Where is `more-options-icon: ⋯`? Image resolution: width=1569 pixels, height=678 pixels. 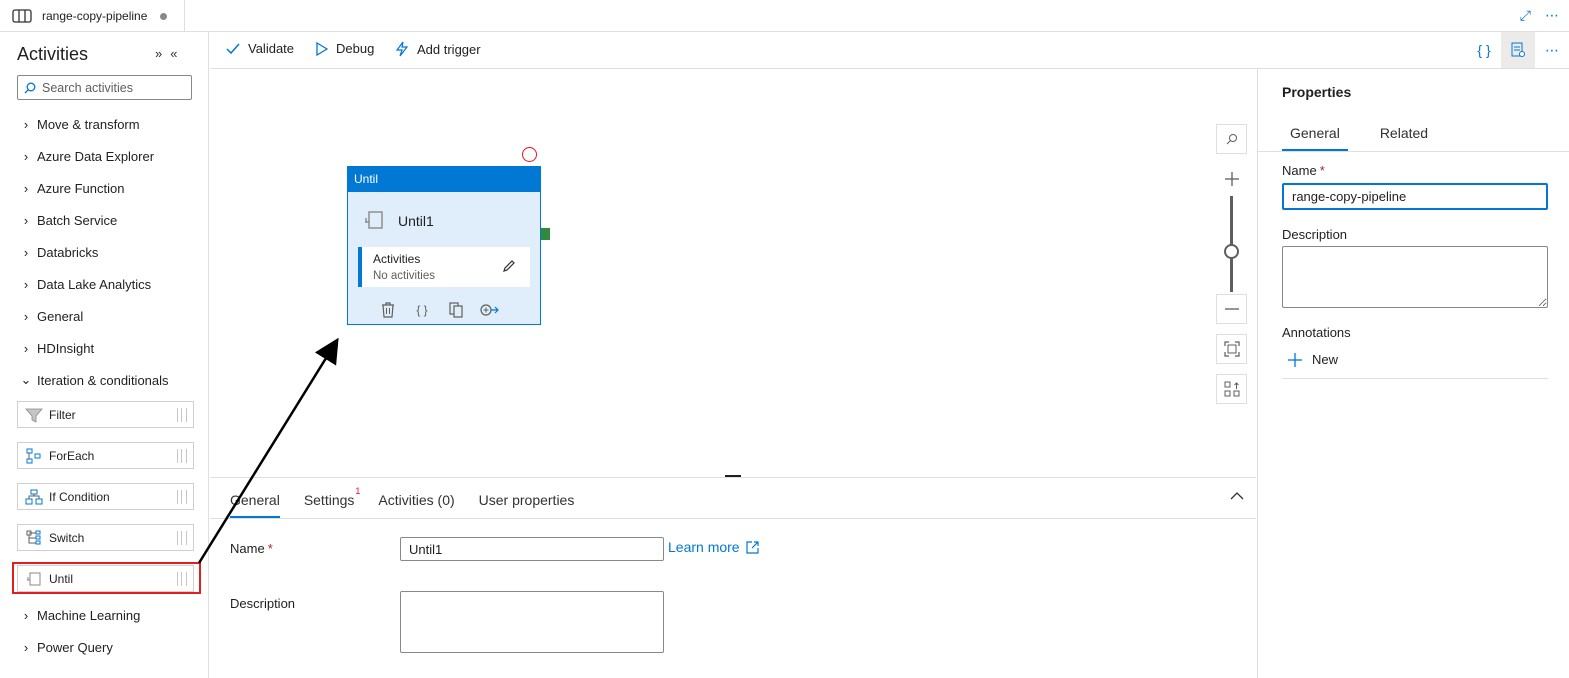 more-options-icon: ⋯ is located at coordinates (1552, 15).